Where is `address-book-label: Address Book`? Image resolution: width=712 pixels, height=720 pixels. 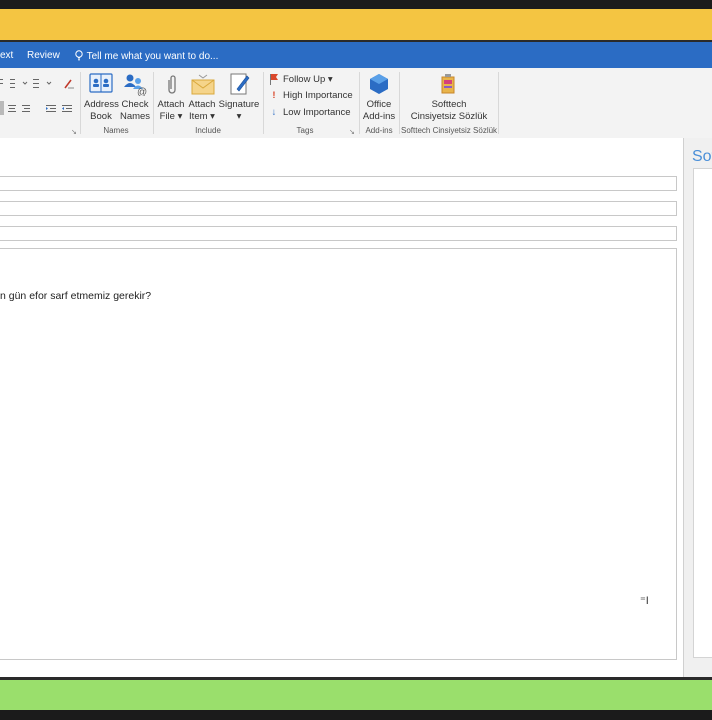
address-book-label: Address Book is located at coordinates (101, 110).